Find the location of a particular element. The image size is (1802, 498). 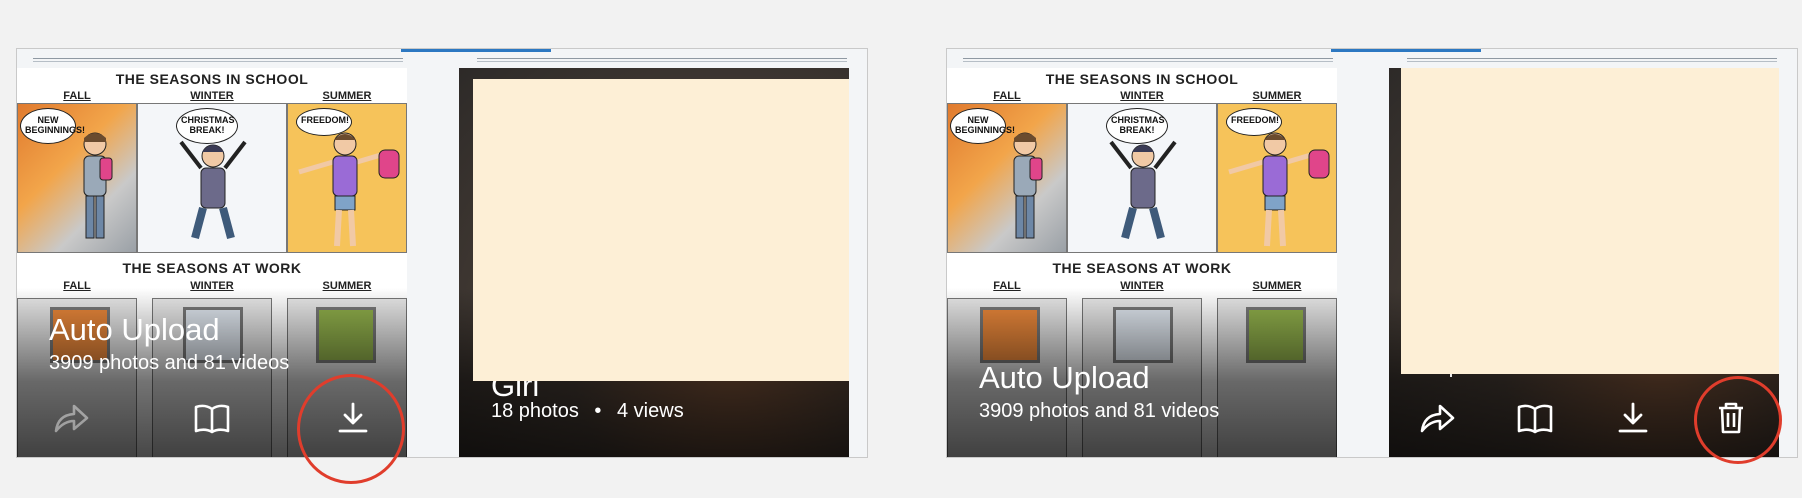

highlight-circle-download is located at coordinates (351, 429).